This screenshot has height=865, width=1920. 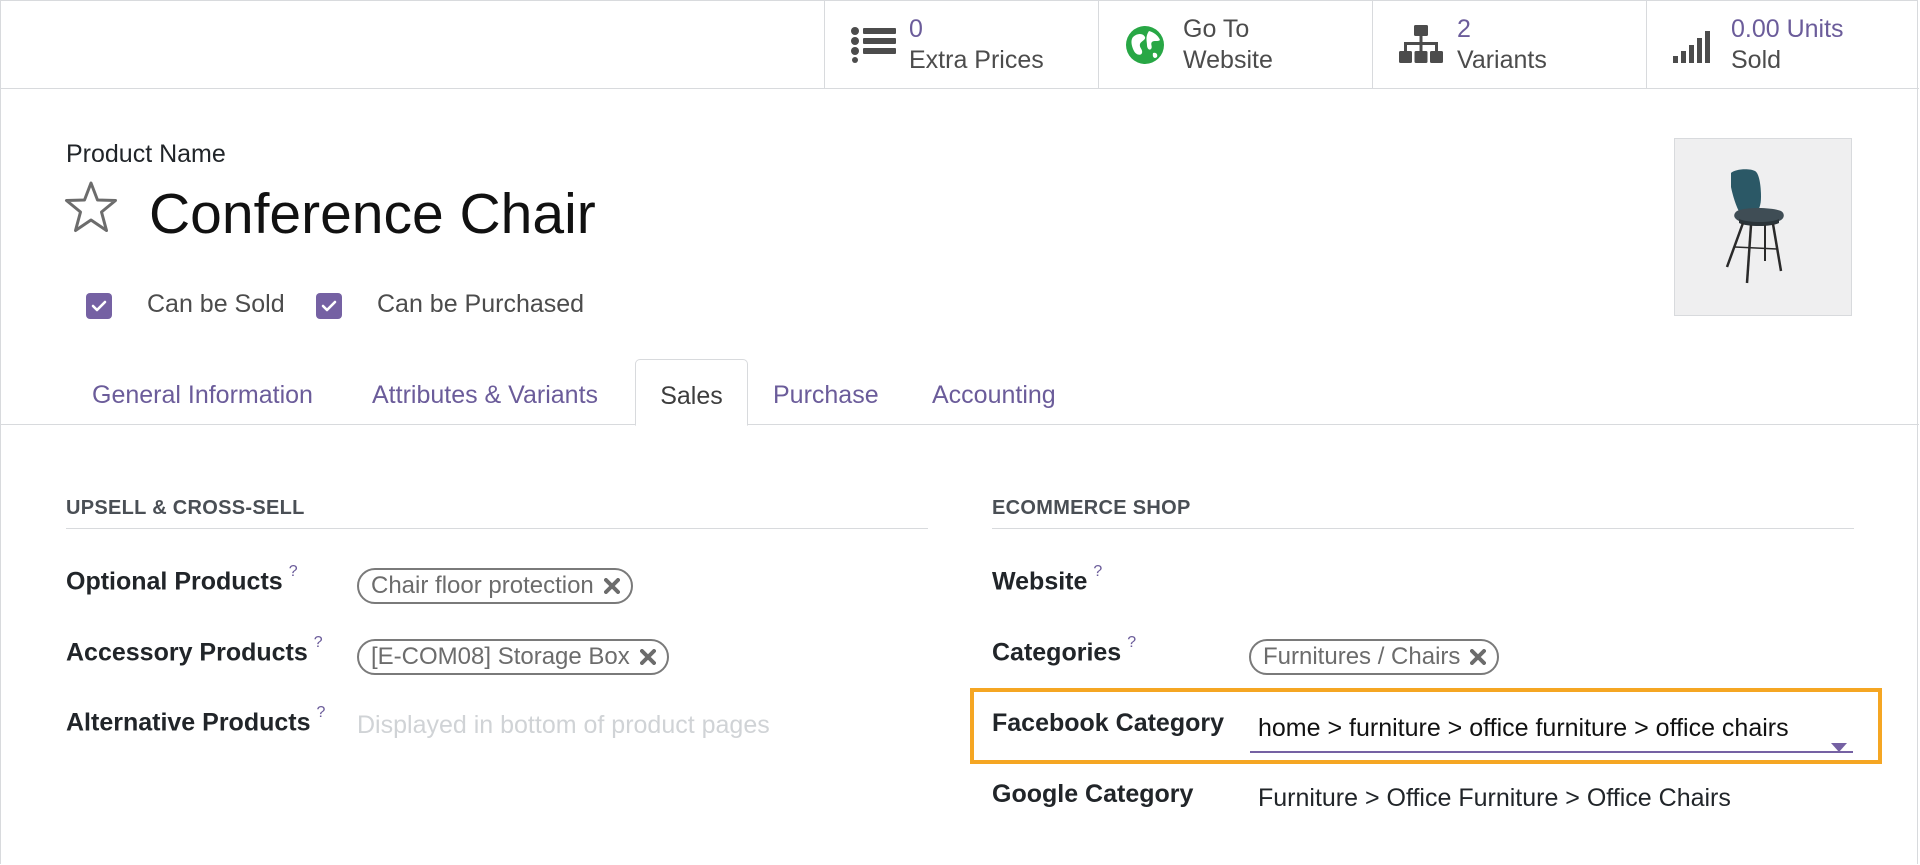 I want to click on extra-prices-button: 0 Extra Prices, so click(x=960, y=44).